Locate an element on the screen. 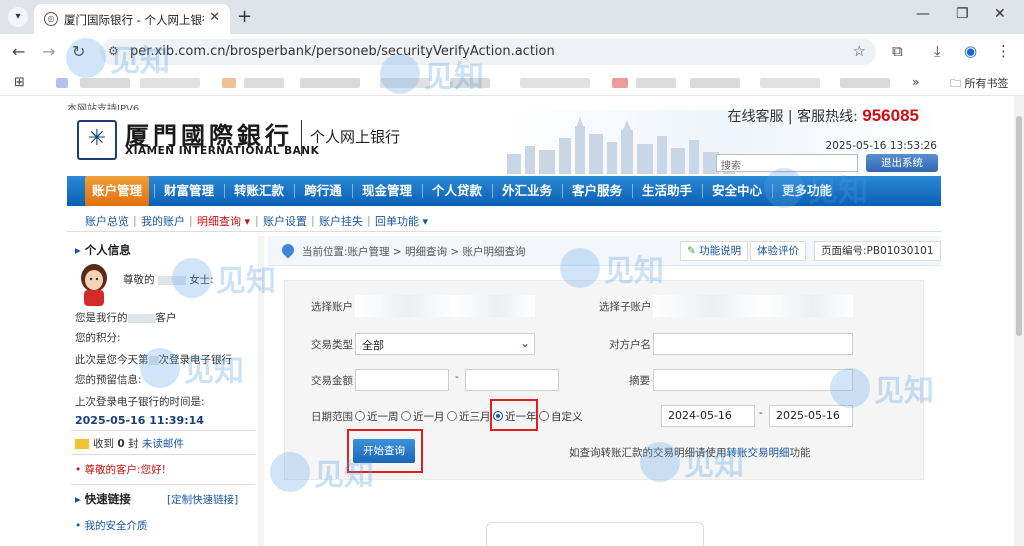 The image size is (1024, 546). server-datetime: 2025-05-16 13:53:26 is located at coordinates (881, 146).